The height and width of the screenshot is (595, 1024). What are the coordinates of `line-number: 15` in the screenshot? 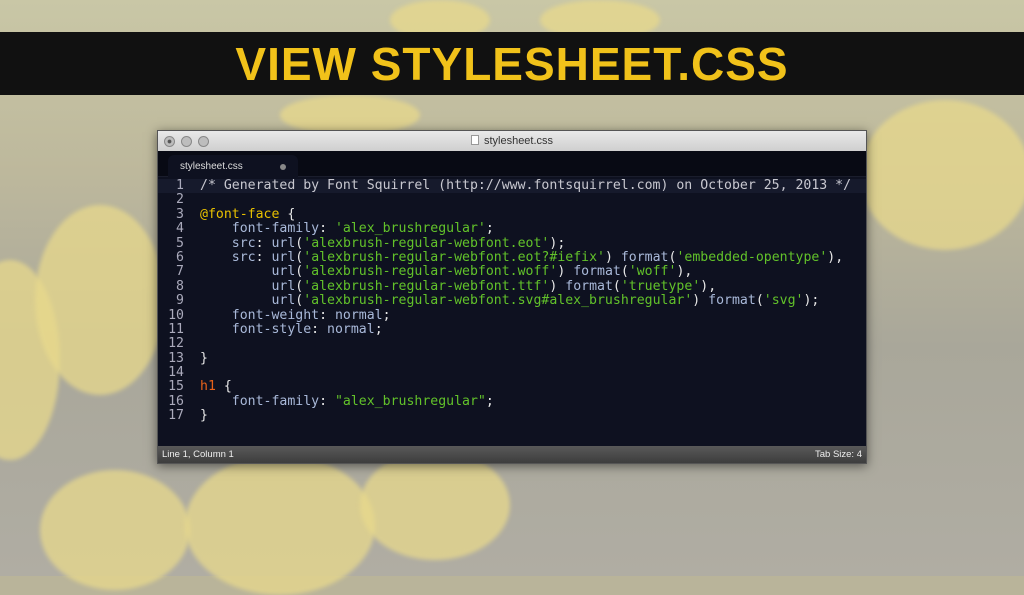 It's located at (176, 387).